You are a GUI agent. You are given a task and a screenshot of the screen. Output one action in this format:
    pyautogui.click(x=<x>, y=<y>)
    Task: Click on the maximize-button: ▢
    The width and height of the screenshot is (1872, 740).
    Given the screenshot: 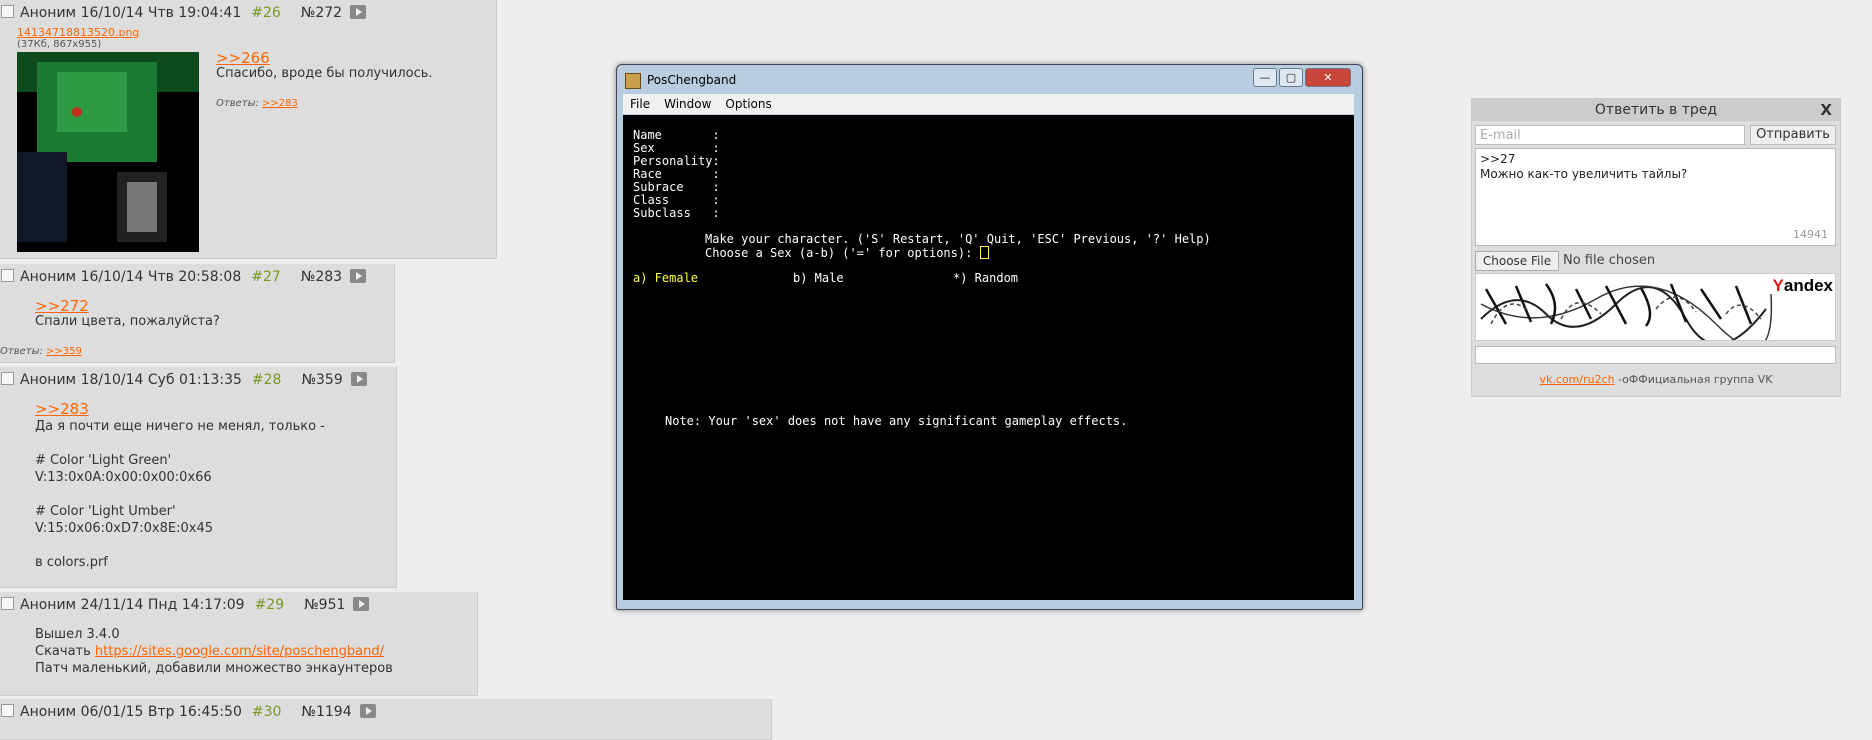 What is the action you would take?
    pyautogui.click(x=1291, y=77)
    